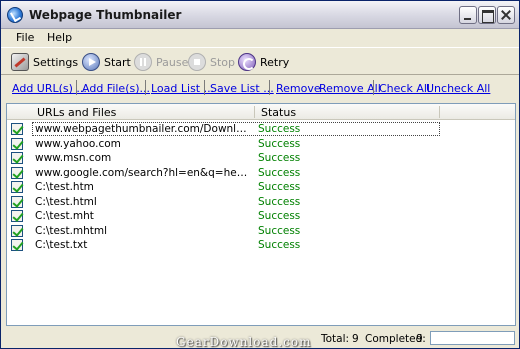 The image size is (520, 349). Describe the element at coordinates (143, 62) in the screenshot. I see `pause-icon` at that location.